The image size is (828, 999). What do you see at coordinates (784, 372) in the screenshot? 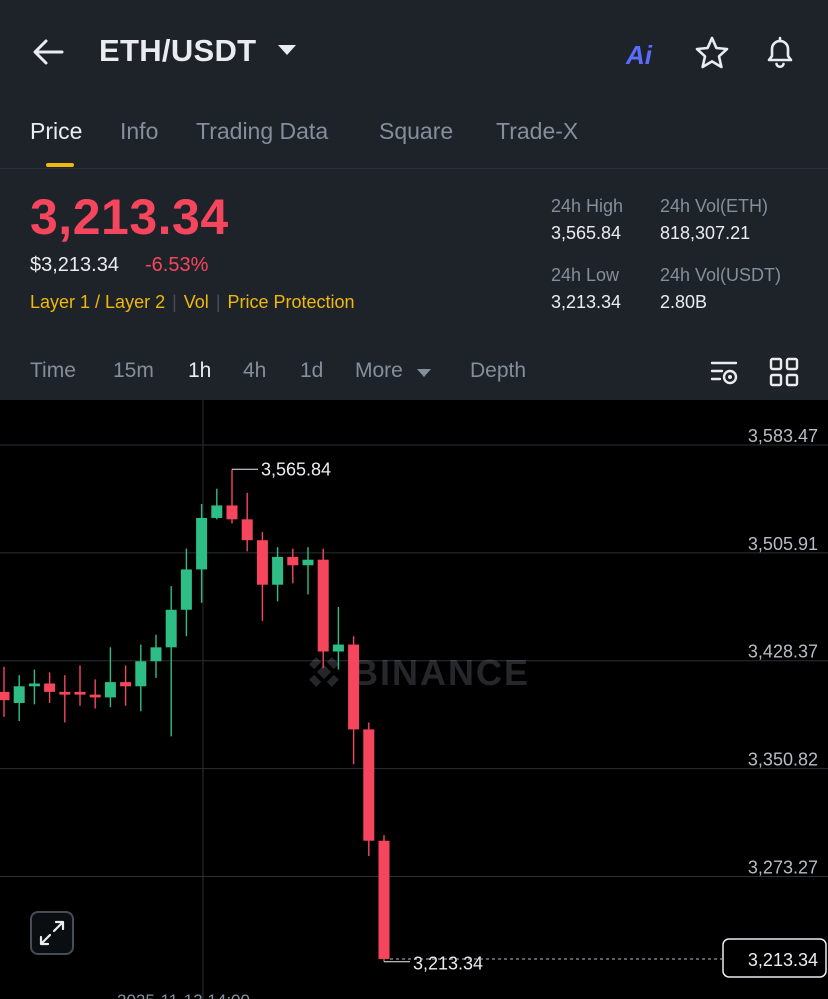
I see `grid-icon` at bounding box center [784, 372].